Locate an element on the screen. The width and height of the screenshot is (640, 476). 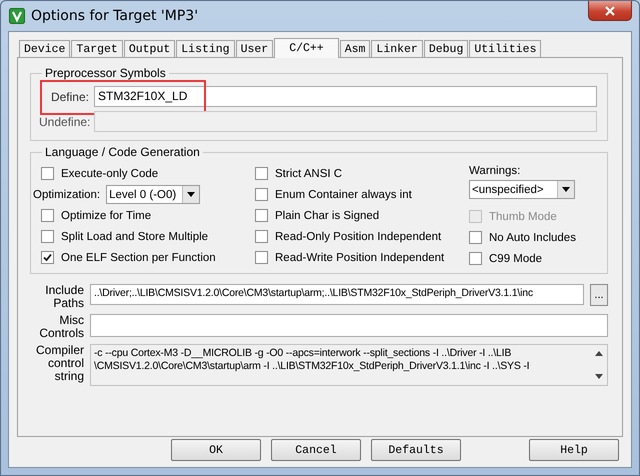
tab: Asm is located at coordinates (355, 48).